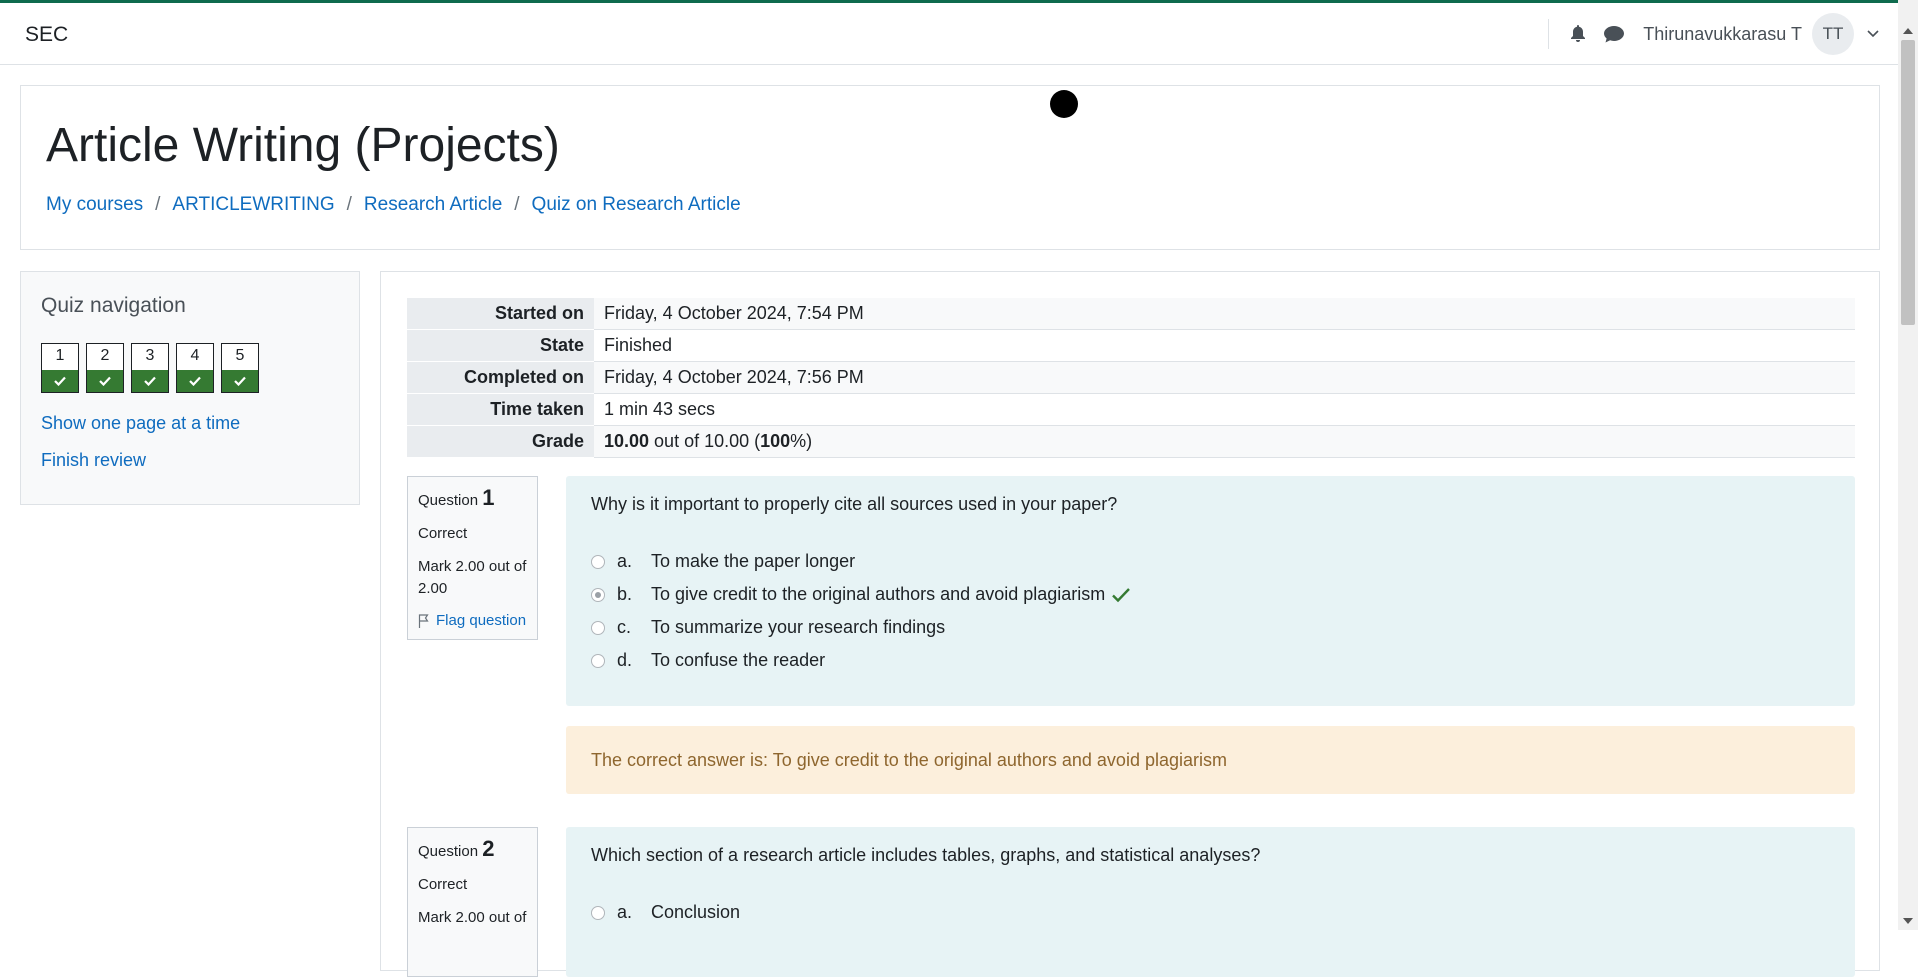 This screenshot has height=977, width=1918. Describe the element at coordinates (1210, 660) in the screenshot. I see `answer-option-d: d. To confuse the reader` at that location.